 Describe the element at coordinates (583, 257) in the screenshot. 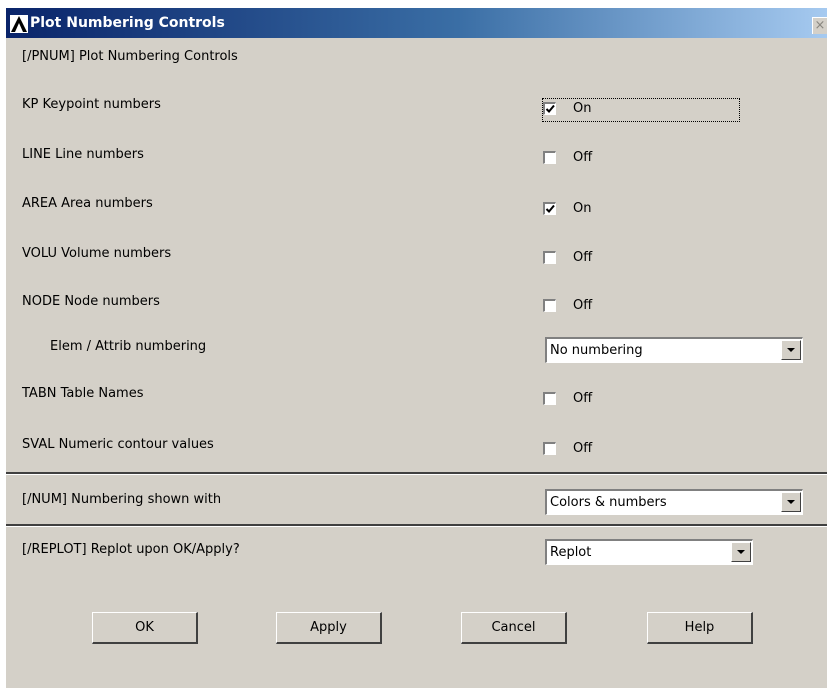

I see `volu-state: Off` at that location.